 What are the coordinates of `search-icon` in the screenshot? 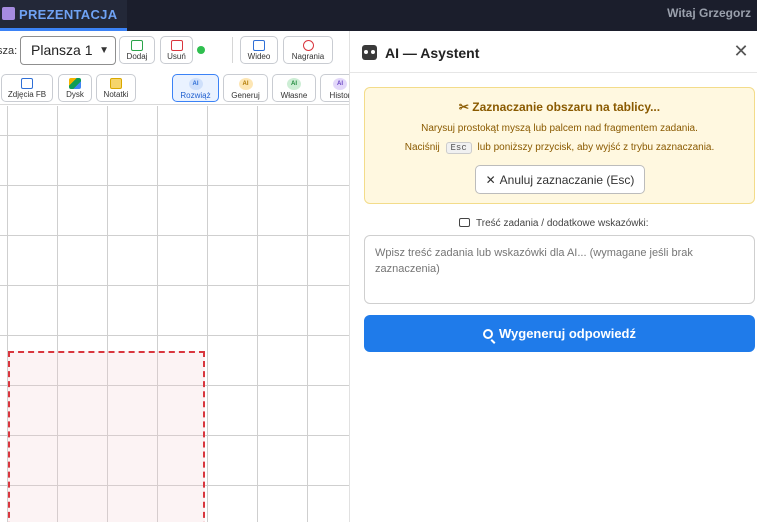 It's located at (488, 333).